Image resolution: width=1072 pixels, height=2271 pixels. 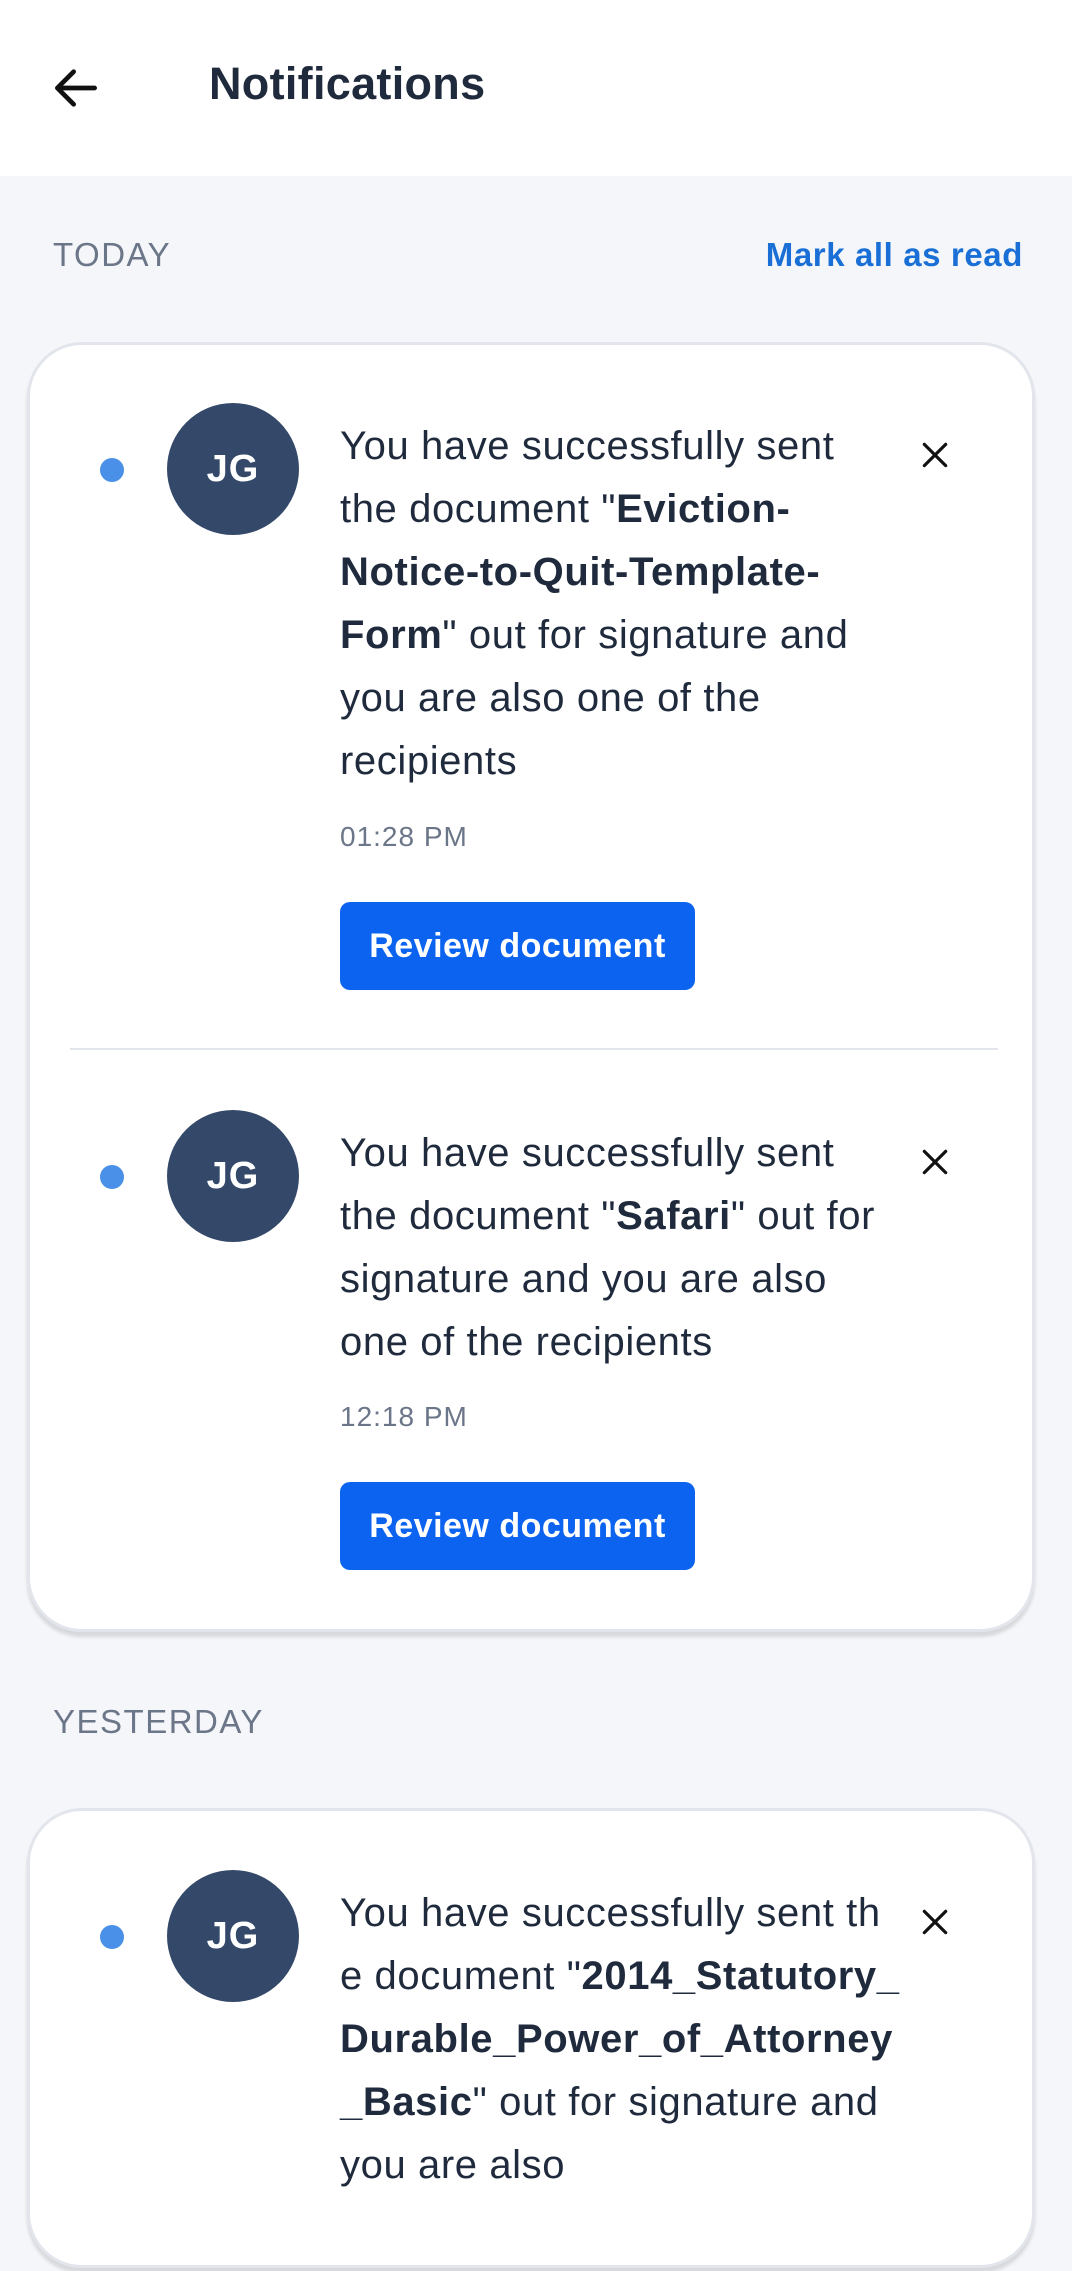 I want to click on divider, so click(x=534, y=1049).